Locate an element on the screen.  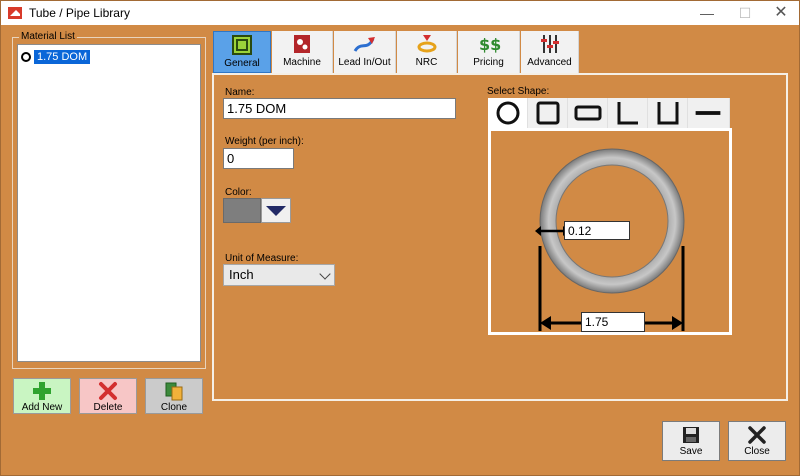
list-item-label: 1.75 DOM is located at coordinates (62, 57).